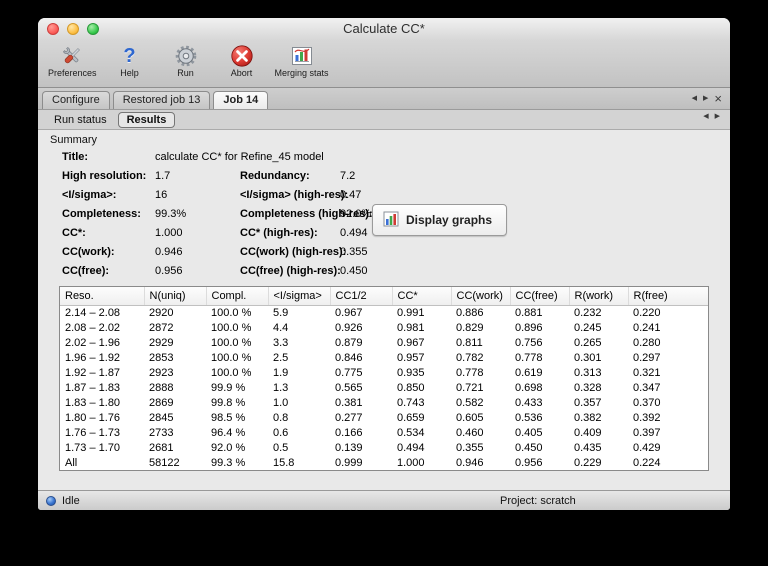  Describe the element at coordinates (588, 447) in the screenshot. I see `table-cell: 0.435` at that location.